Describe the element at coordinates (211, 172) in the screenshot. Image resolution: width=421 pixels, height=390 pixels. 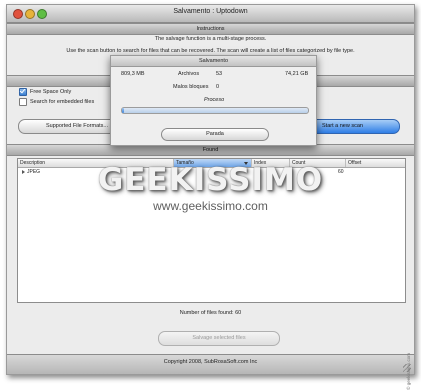
I see `table-row: JPEG 60` at that location.